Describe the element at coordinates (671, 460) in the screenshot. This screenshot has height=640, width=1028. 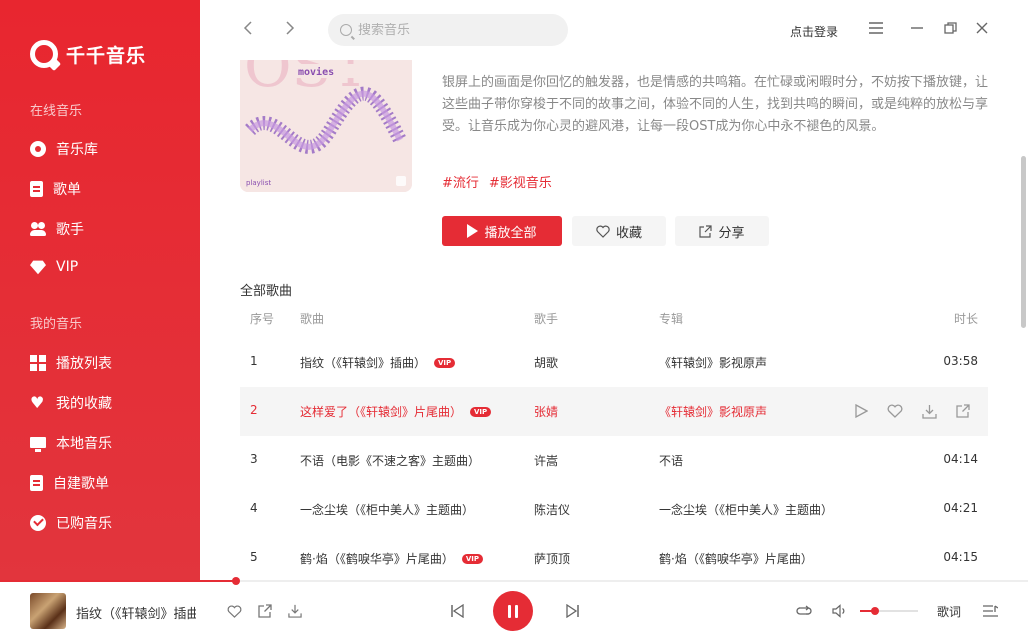
I see `song-album: 不语` at that location.